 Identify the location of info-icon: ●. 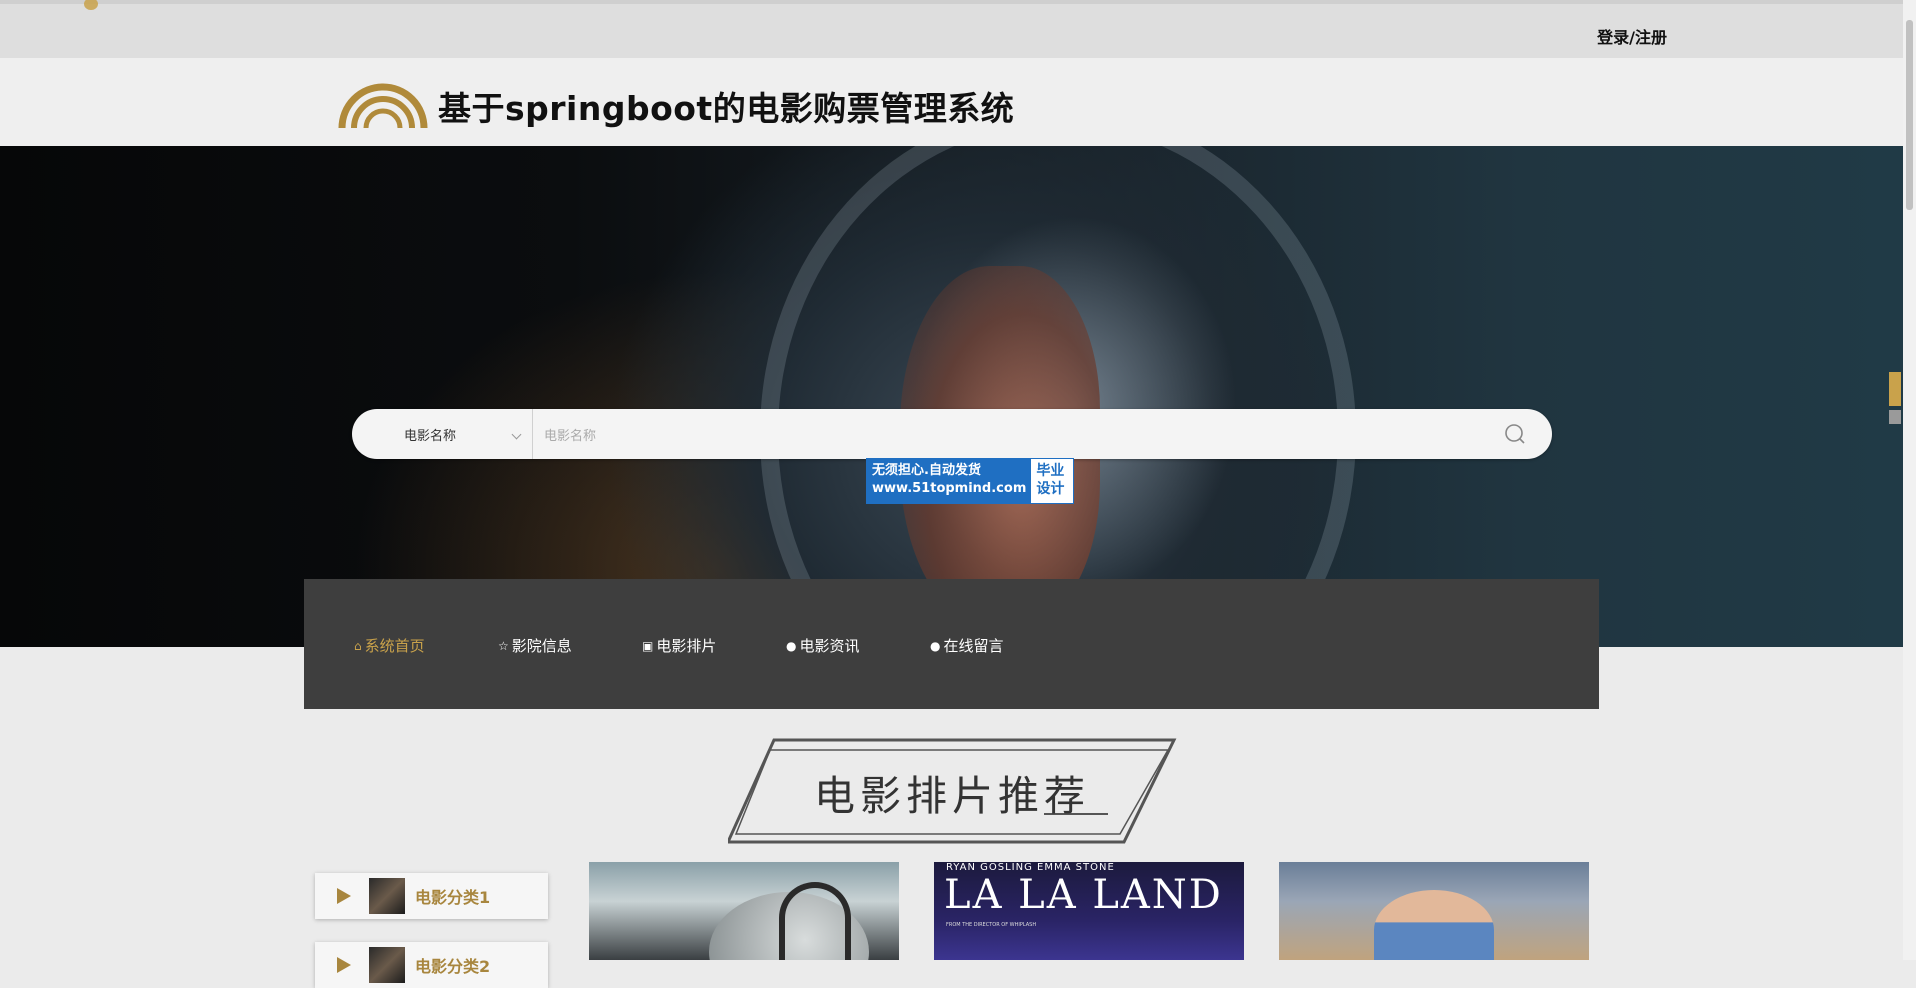
(791, 645).